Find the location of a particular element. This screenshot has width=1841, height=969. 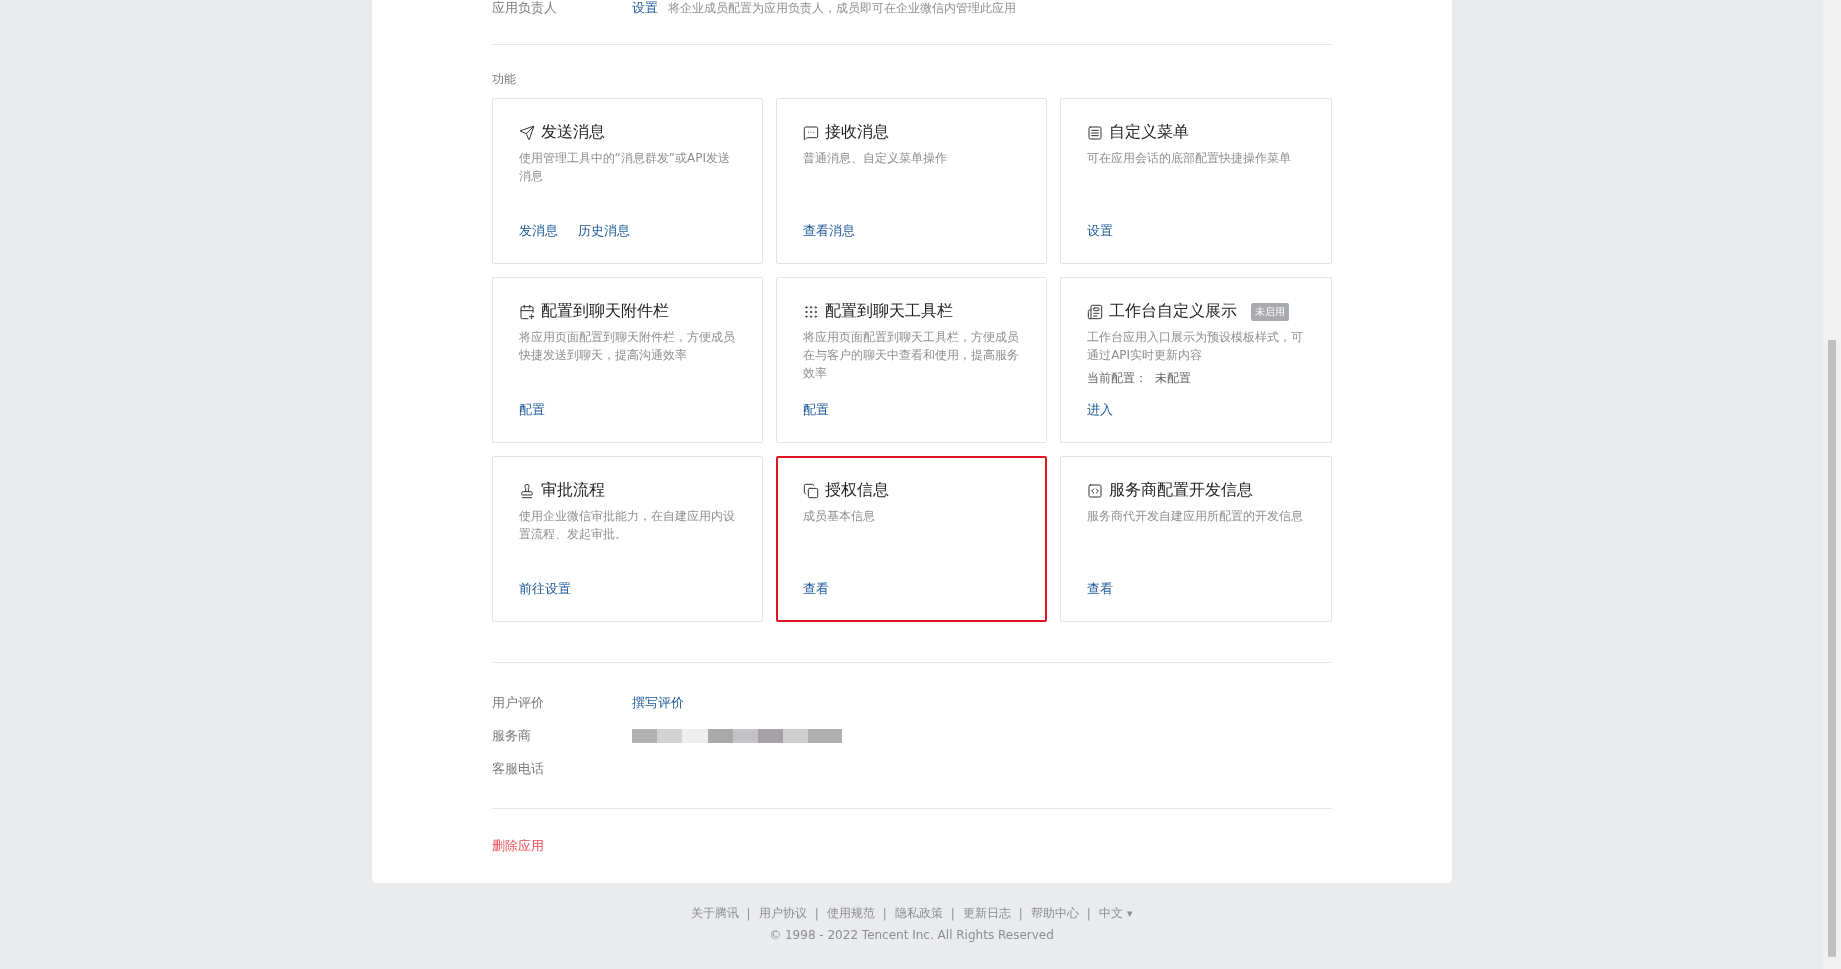

card-title: 服务商配置开发信息 is located at coordinates (1181, 490).